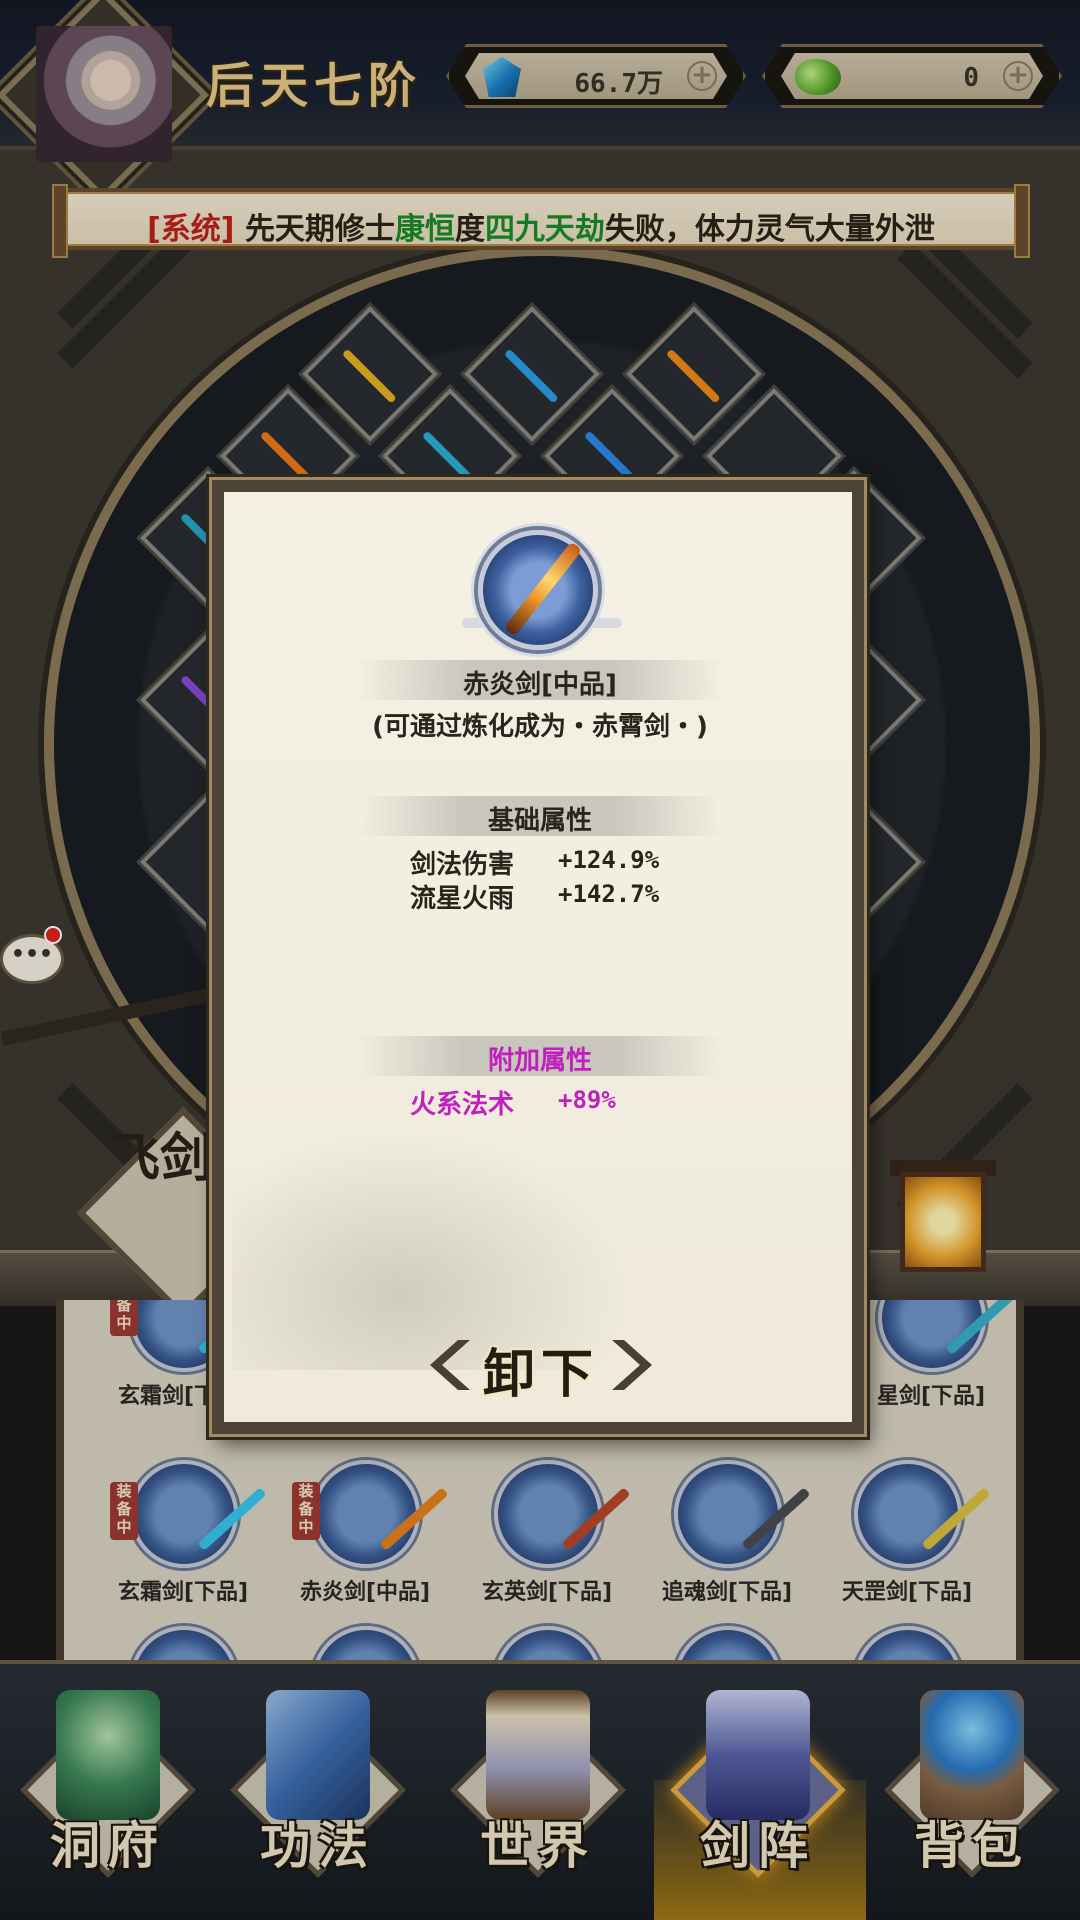 The image size is (1080, 1920). I want to click on attribute-value: +124.9%, so click(609, 860).